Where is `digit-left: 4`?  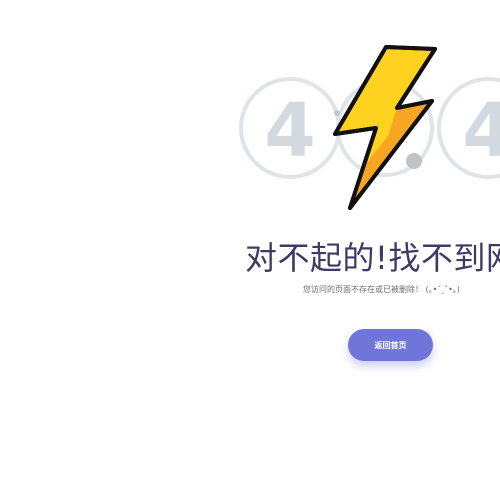
digit-left: 4 is located at coordinates (290, 131).